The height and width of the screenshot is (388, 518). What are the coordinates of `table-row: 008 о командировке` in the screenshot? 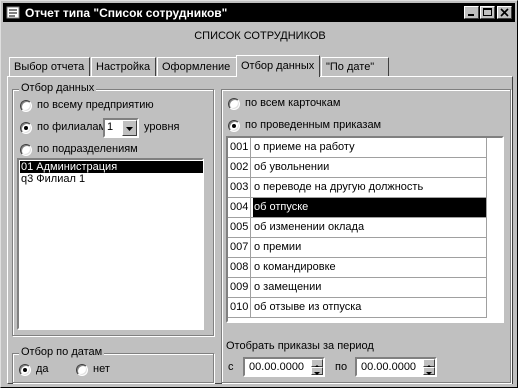 It's located at (357, 268).